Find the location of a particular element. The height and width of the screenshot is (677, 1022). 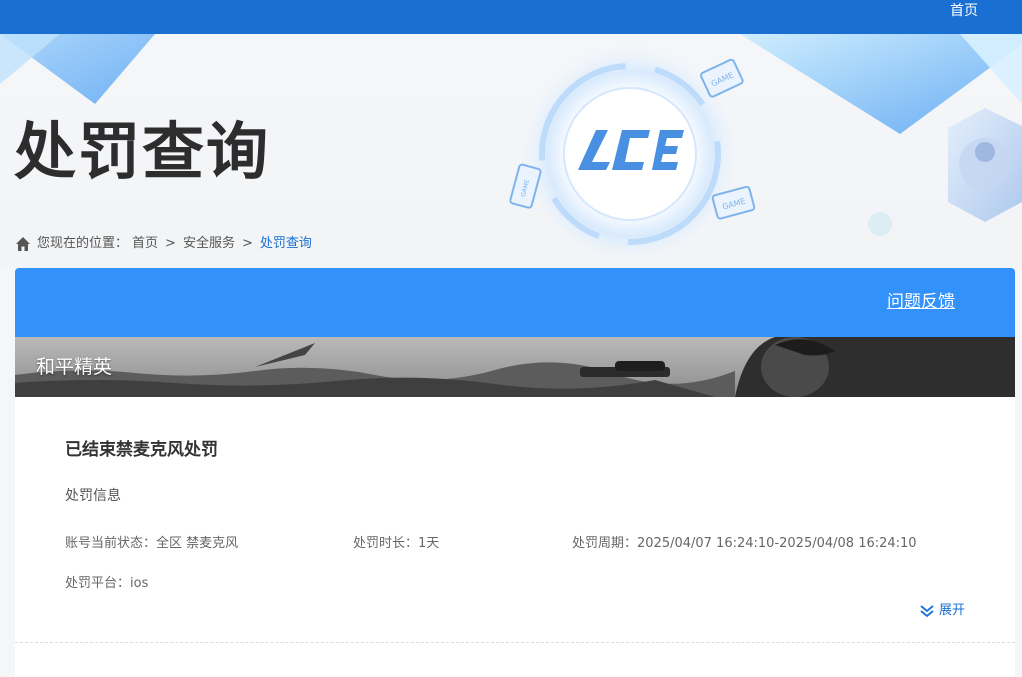

double-chevron-down-icon is located at coordinates (927, 611).